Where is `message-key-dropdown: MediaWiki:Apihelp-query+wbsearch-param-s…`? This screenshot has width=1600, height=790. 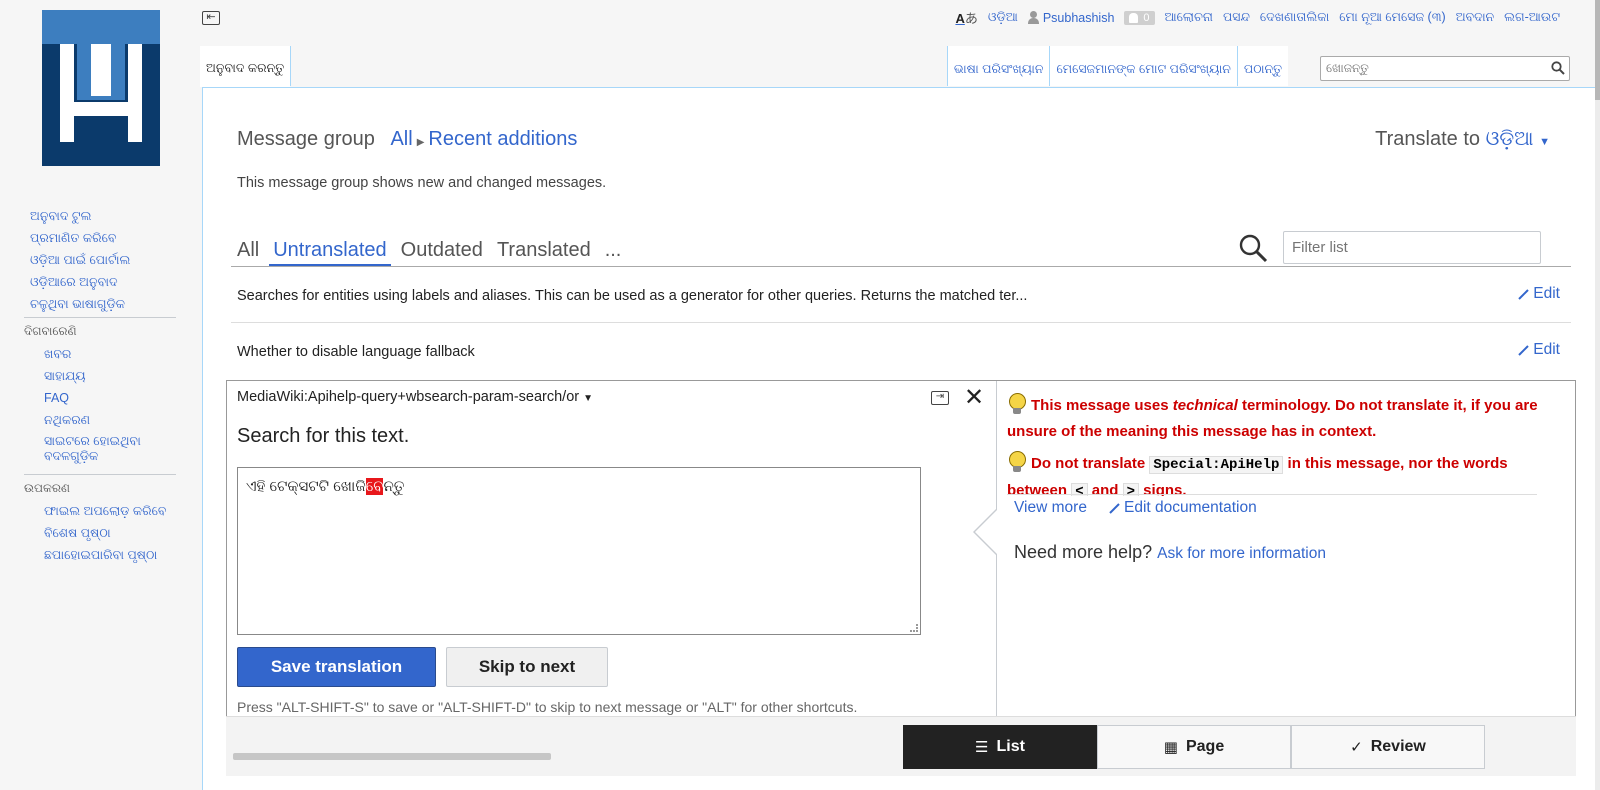 message-key-dropdown: MediaWiki:Apihelp-query+wbsearch-param-s… is located at coordinates (415, 397).